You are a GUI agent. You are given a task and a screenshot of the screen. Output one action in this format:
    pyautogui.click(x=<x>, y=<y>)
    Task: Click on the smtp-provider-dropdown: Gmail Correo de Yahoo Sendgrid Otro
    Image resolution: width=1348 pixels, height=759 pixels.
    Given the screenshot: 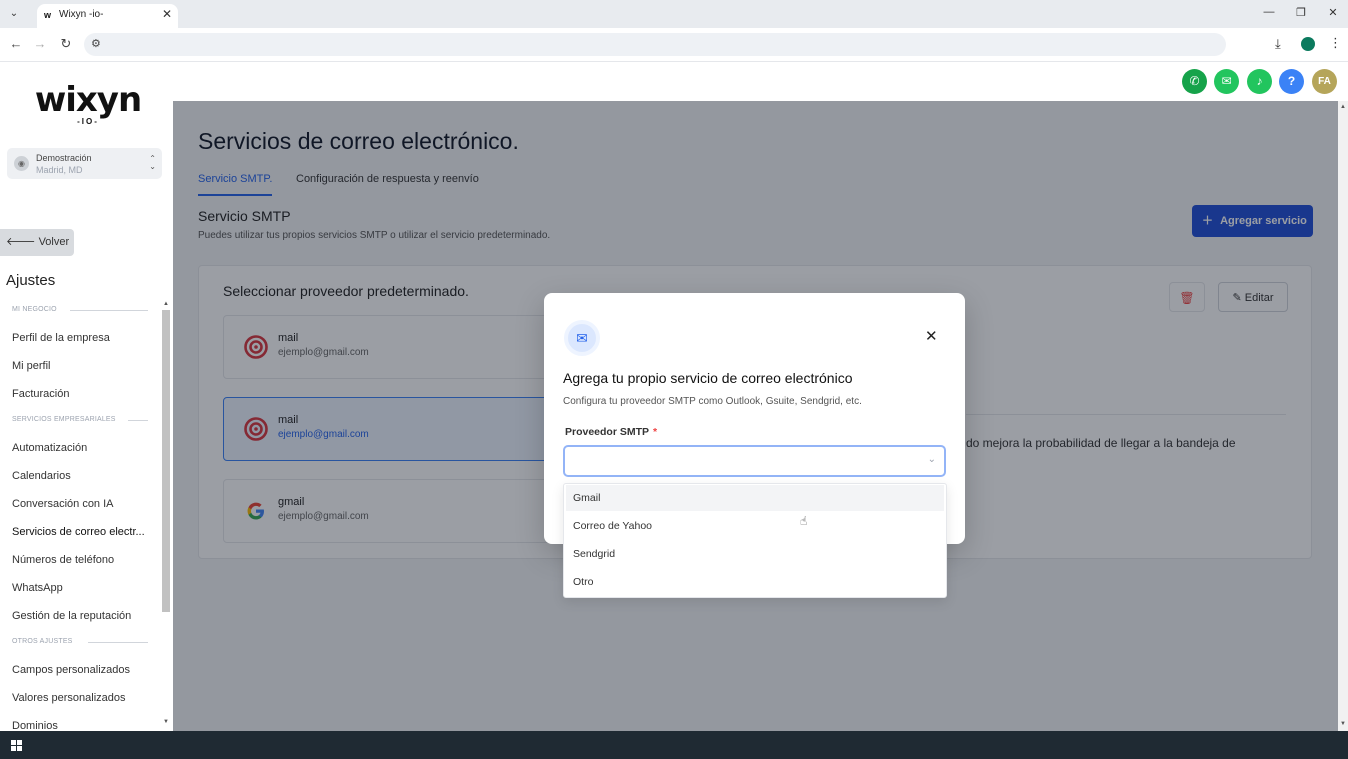 What is the action you would take?
    pyautogui.click(x=755, y=540)
    